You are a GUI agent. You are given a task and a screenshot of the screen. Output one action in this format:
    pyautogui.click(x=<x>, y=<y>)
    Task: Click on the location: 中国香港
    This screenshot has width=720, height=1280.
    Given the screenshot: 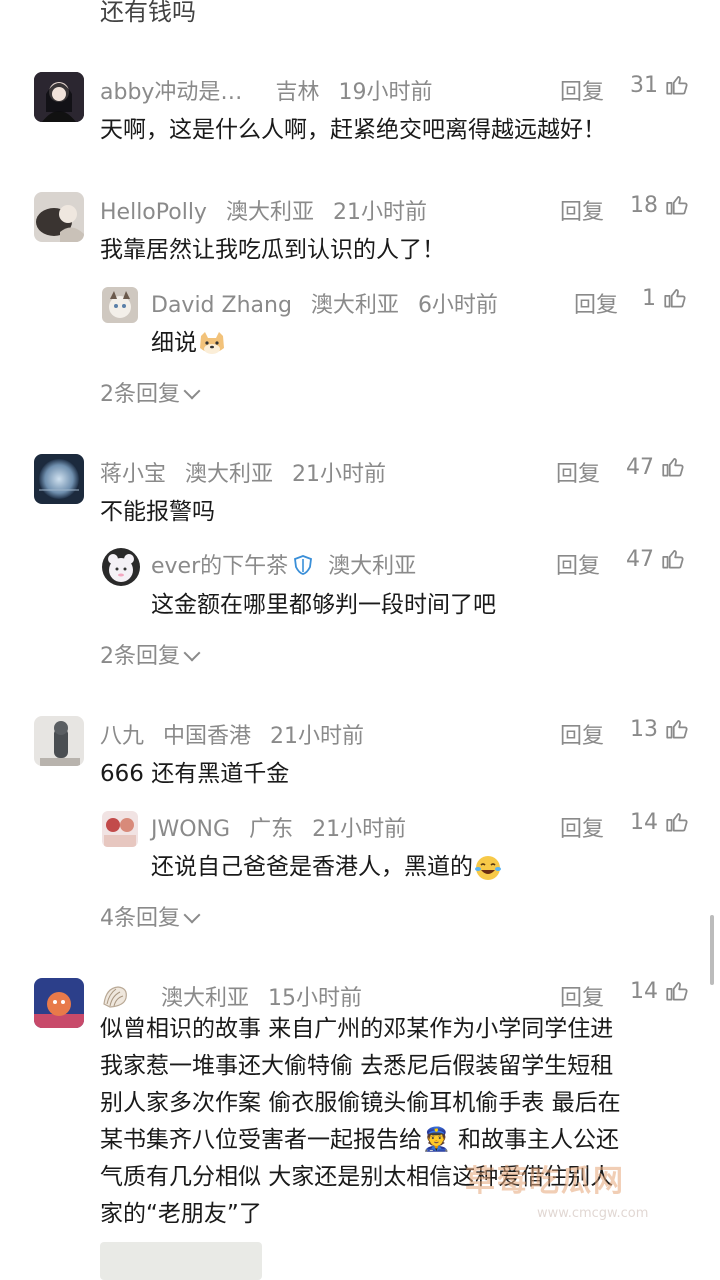 What is the action you would take?
    pyautogui.click(x=207, y=736)
    